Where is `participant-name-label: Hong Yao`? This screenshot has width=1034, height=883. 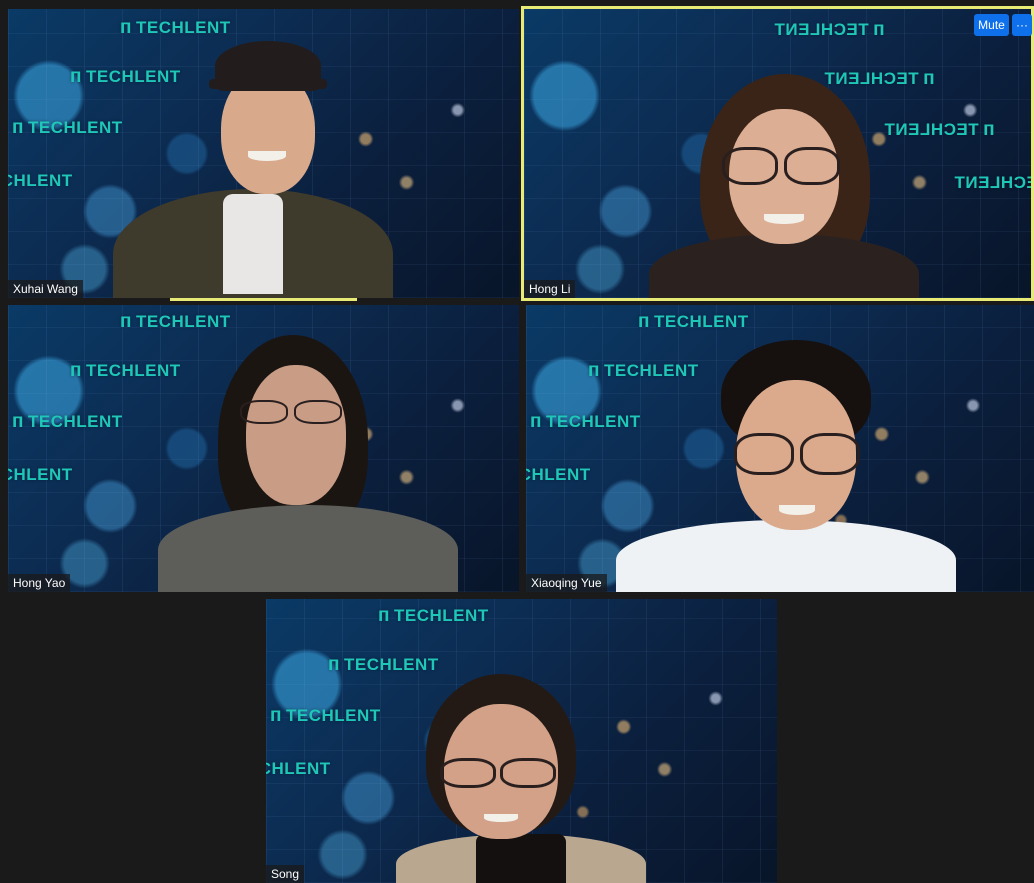 participant-name-label: Hong Yao is located at coordinates (39, 583).